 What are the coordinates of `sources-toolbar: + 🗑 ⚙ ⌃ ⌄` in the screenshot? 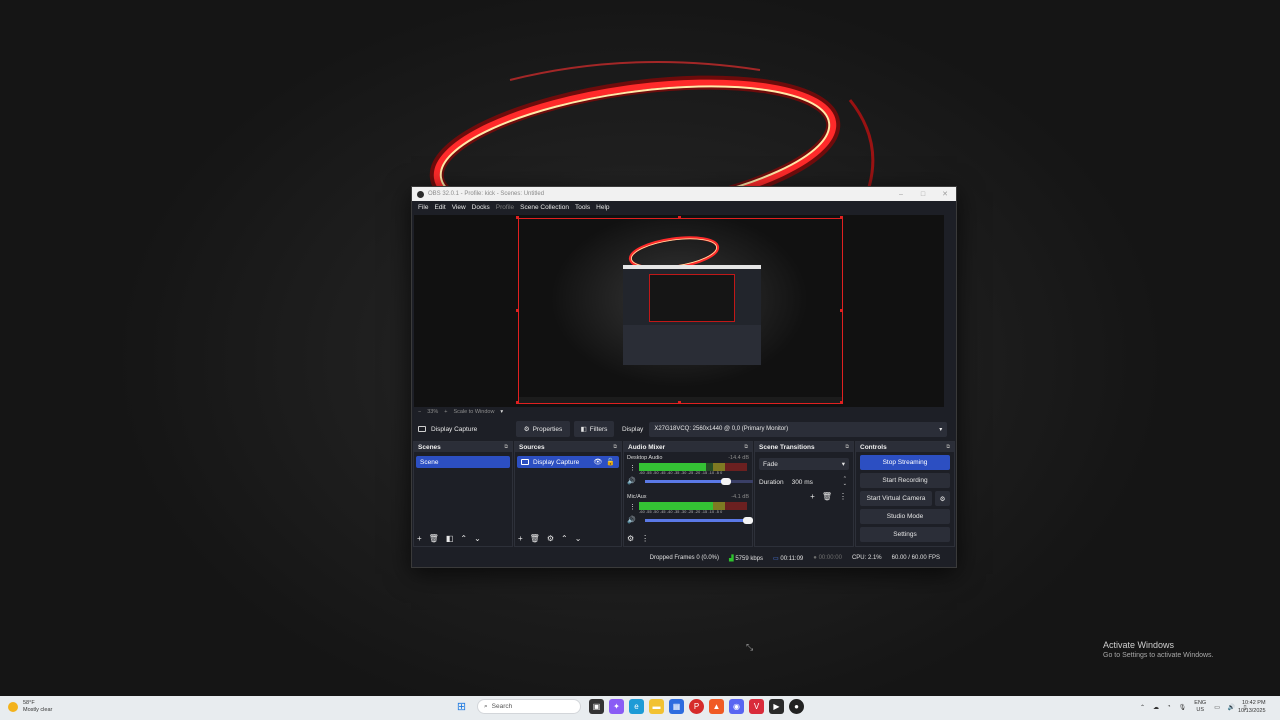 It's located at (549, 538).